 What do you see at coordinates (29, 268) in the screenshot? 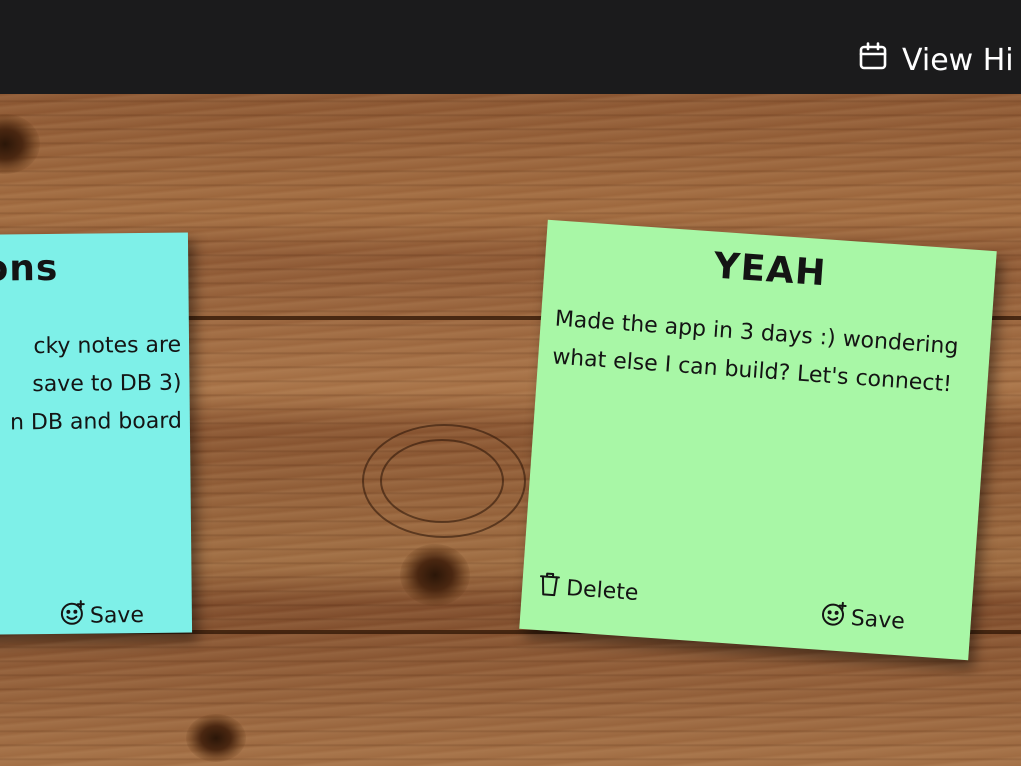
I see `note-title: ions` at bounding box center [29, 268].